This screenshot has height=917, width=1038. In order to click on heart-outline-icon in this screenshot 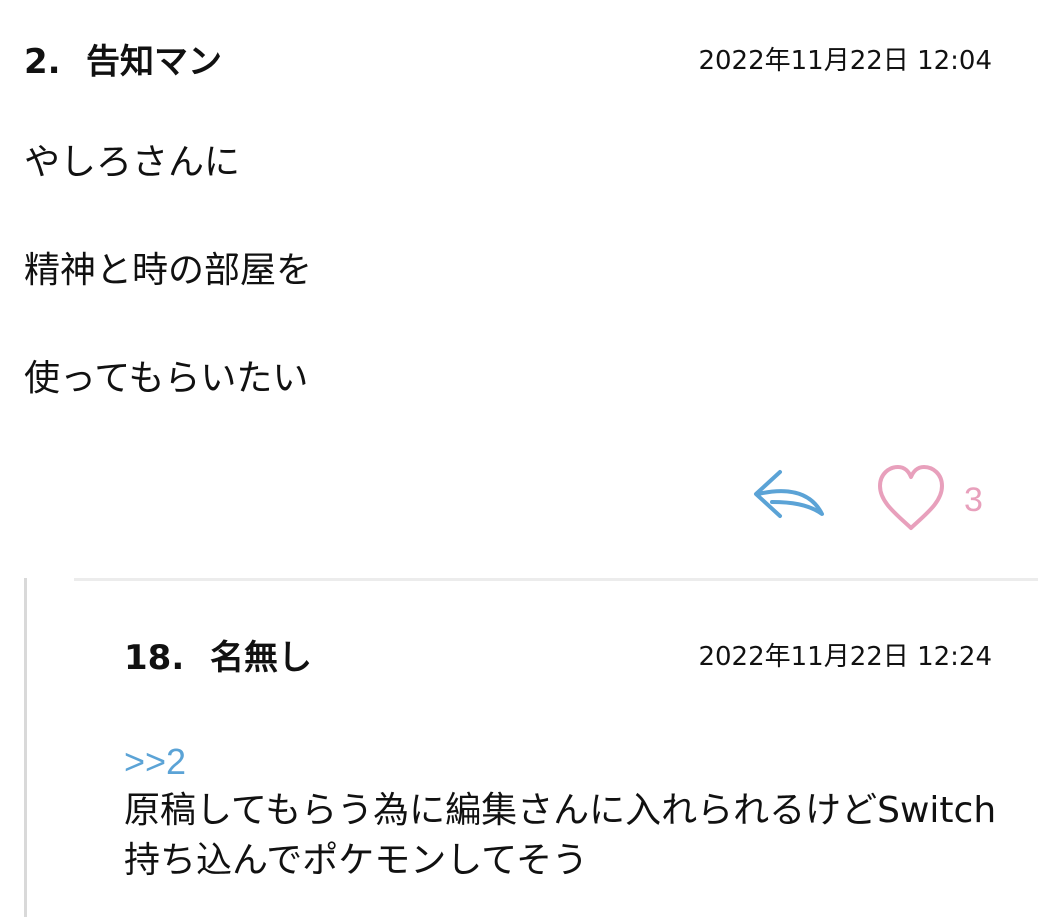, I will do `click(911, 499)`.